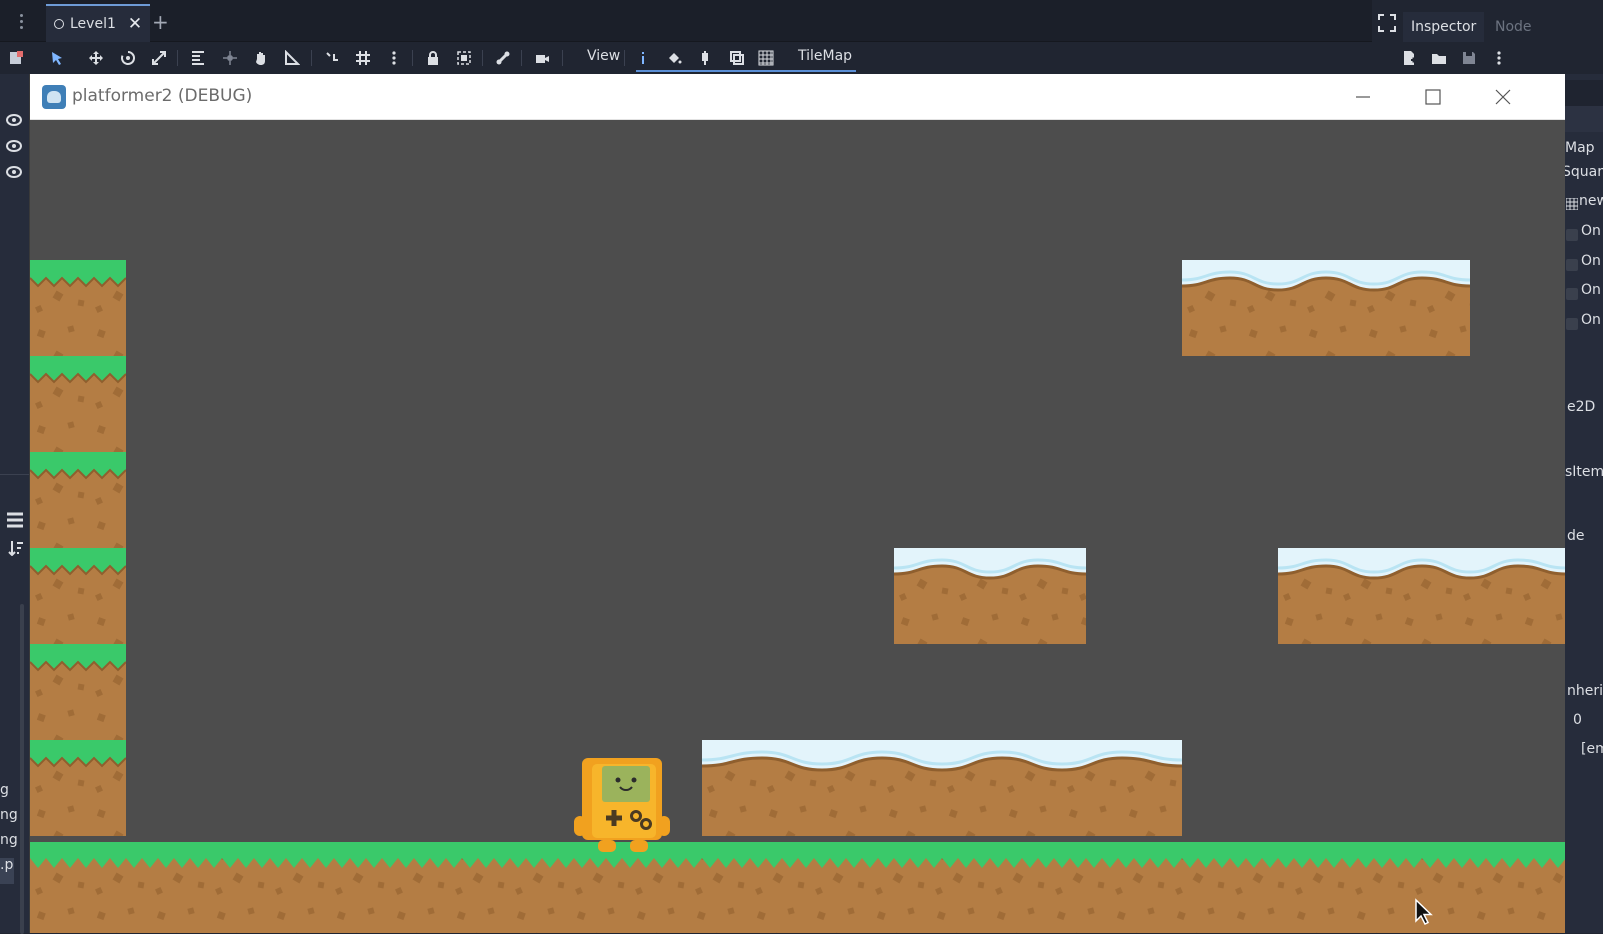 The width and height of the screenshot is (1603, 934). I want to click on grid-snap-icon, so click(363, 58).